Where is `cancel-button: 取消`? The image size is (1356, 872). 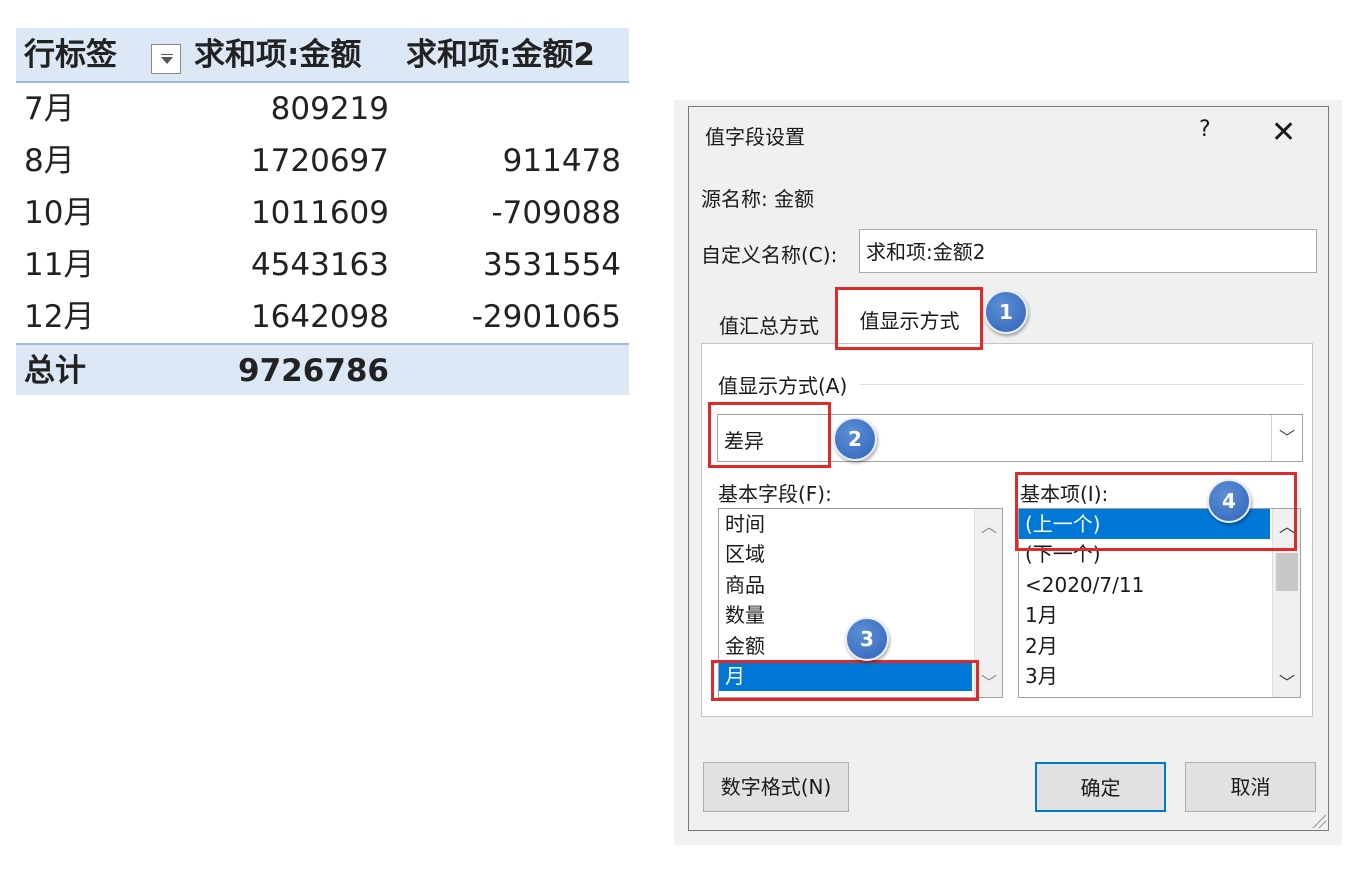 cancel-button: 取消 is located at coordinates (1250, 787).